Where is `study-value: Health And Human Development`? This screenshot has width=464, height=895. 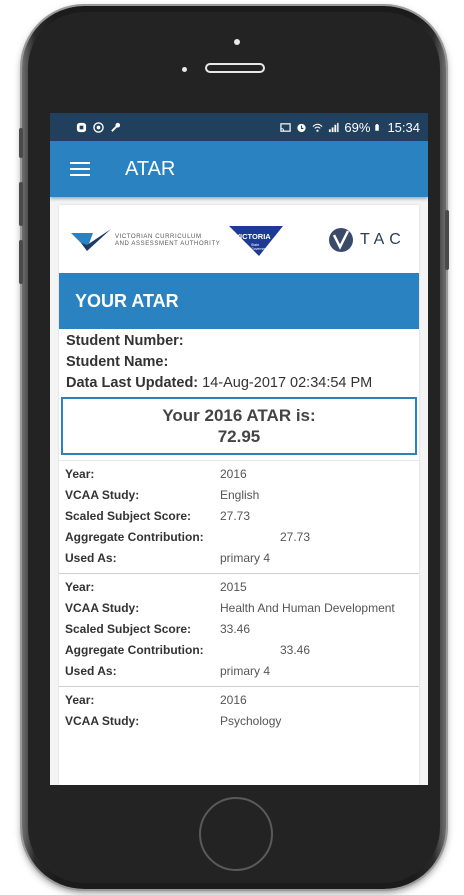 study-value: Health And Human Development is located at coordinates (307, 608).